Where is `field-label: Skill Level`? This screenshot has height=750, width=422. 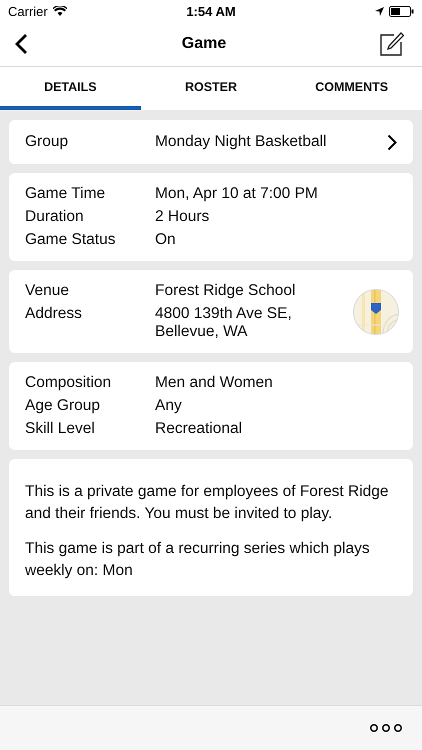
field-label: Skill Level is located at coordinates (60, 429).